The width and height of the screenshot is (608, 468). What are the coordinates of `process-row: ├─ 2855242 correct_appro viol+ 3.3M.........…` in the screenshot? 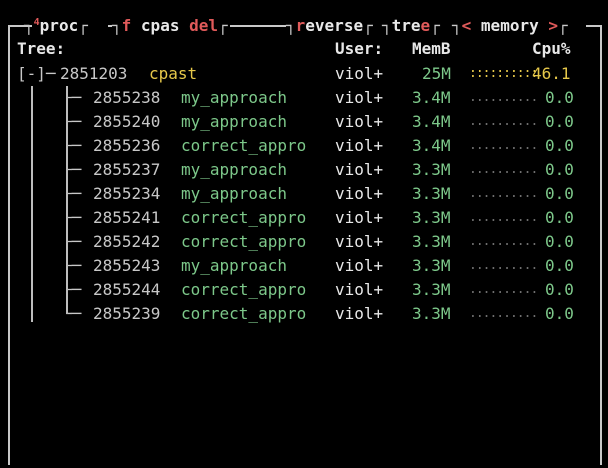 It's located at (304, 242).